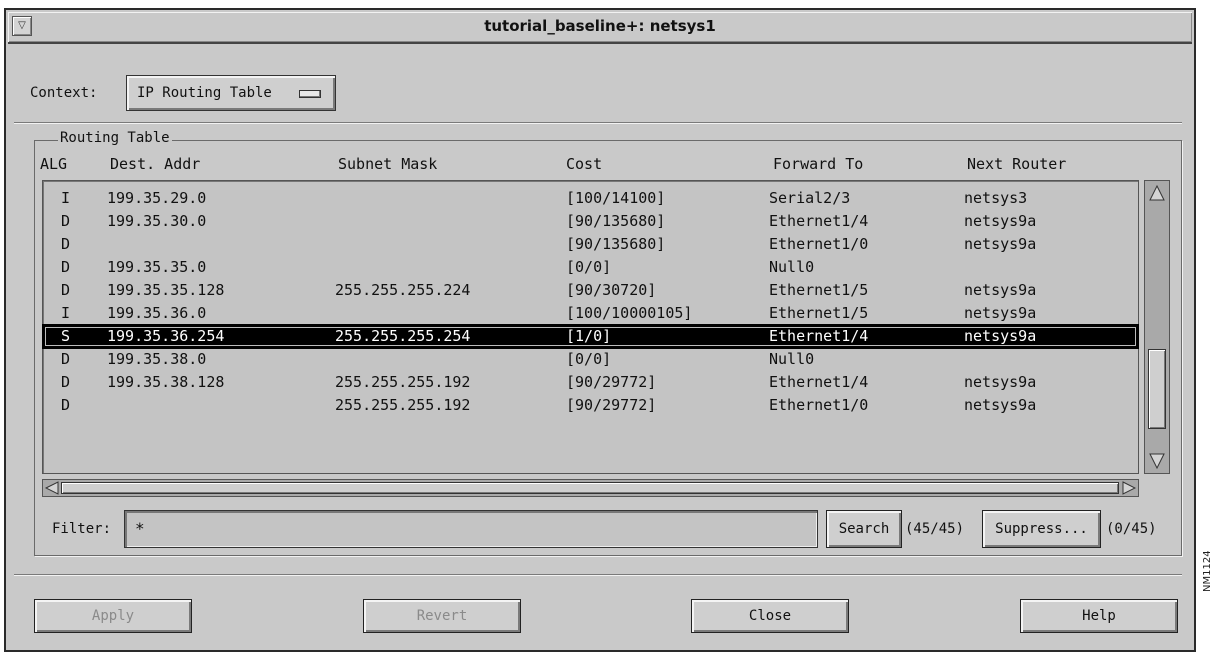 This screenshot has width=1217, height=656. Describe the element at coordinates (1157, 389) in the screenshot. I see `vertical-scroll-thumb` at that location.